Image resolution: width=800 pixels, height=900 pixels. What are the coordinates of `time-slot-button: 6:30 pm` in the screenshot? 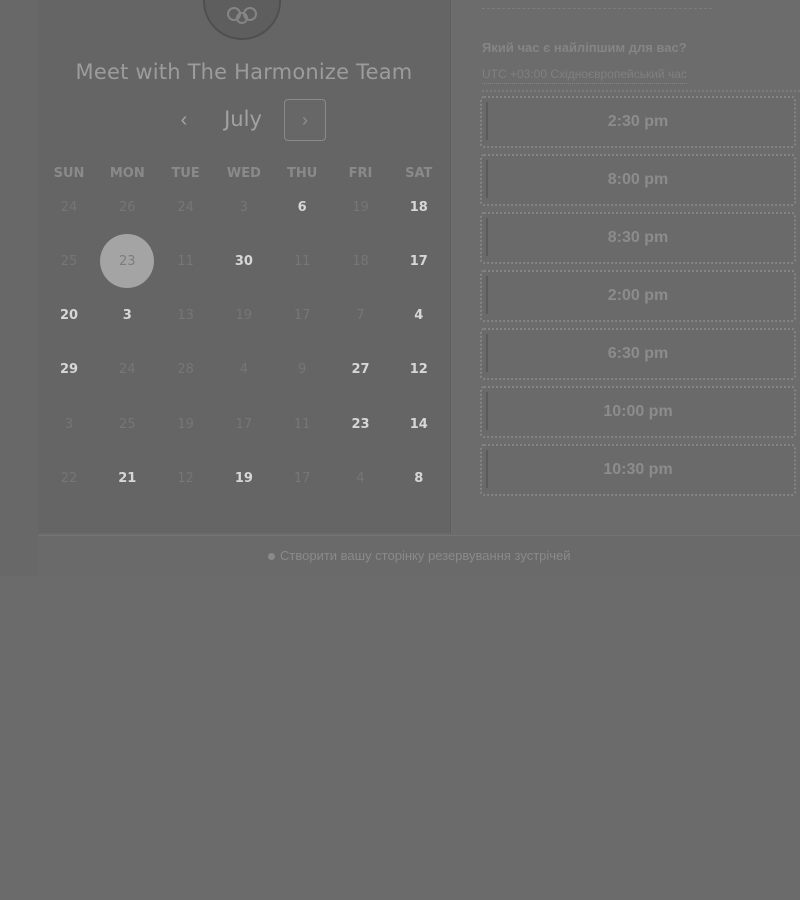 It's located at (638, 354).